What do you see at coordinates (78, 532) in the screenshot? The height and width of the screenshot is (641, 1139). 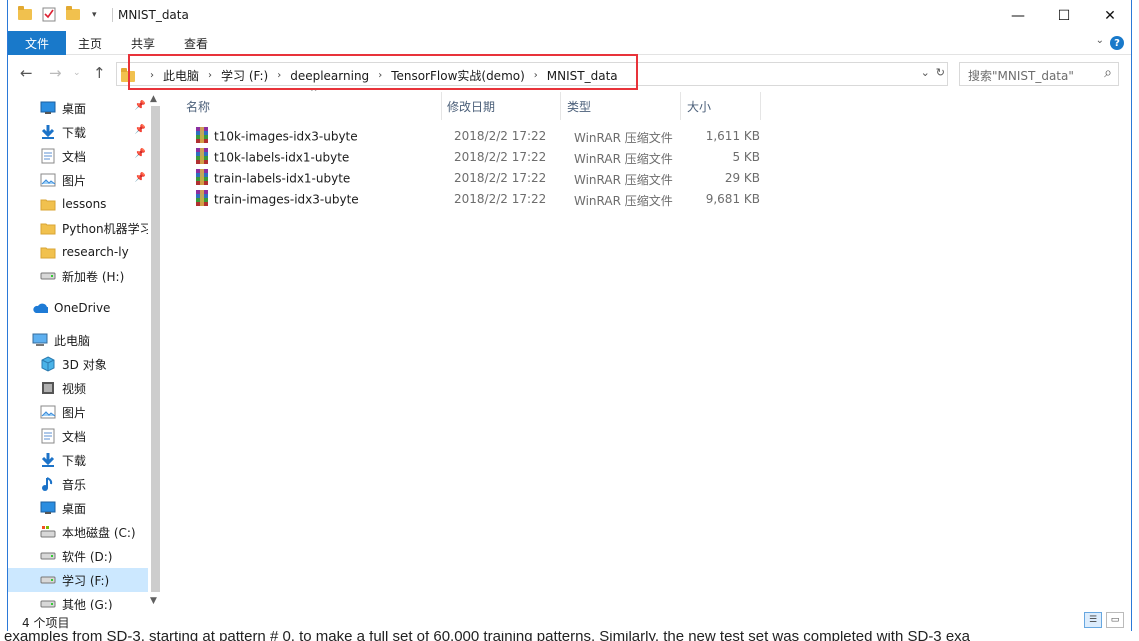 I see `nav-item: 本地磁盘 (C:)` at bounding box center [78, 532].